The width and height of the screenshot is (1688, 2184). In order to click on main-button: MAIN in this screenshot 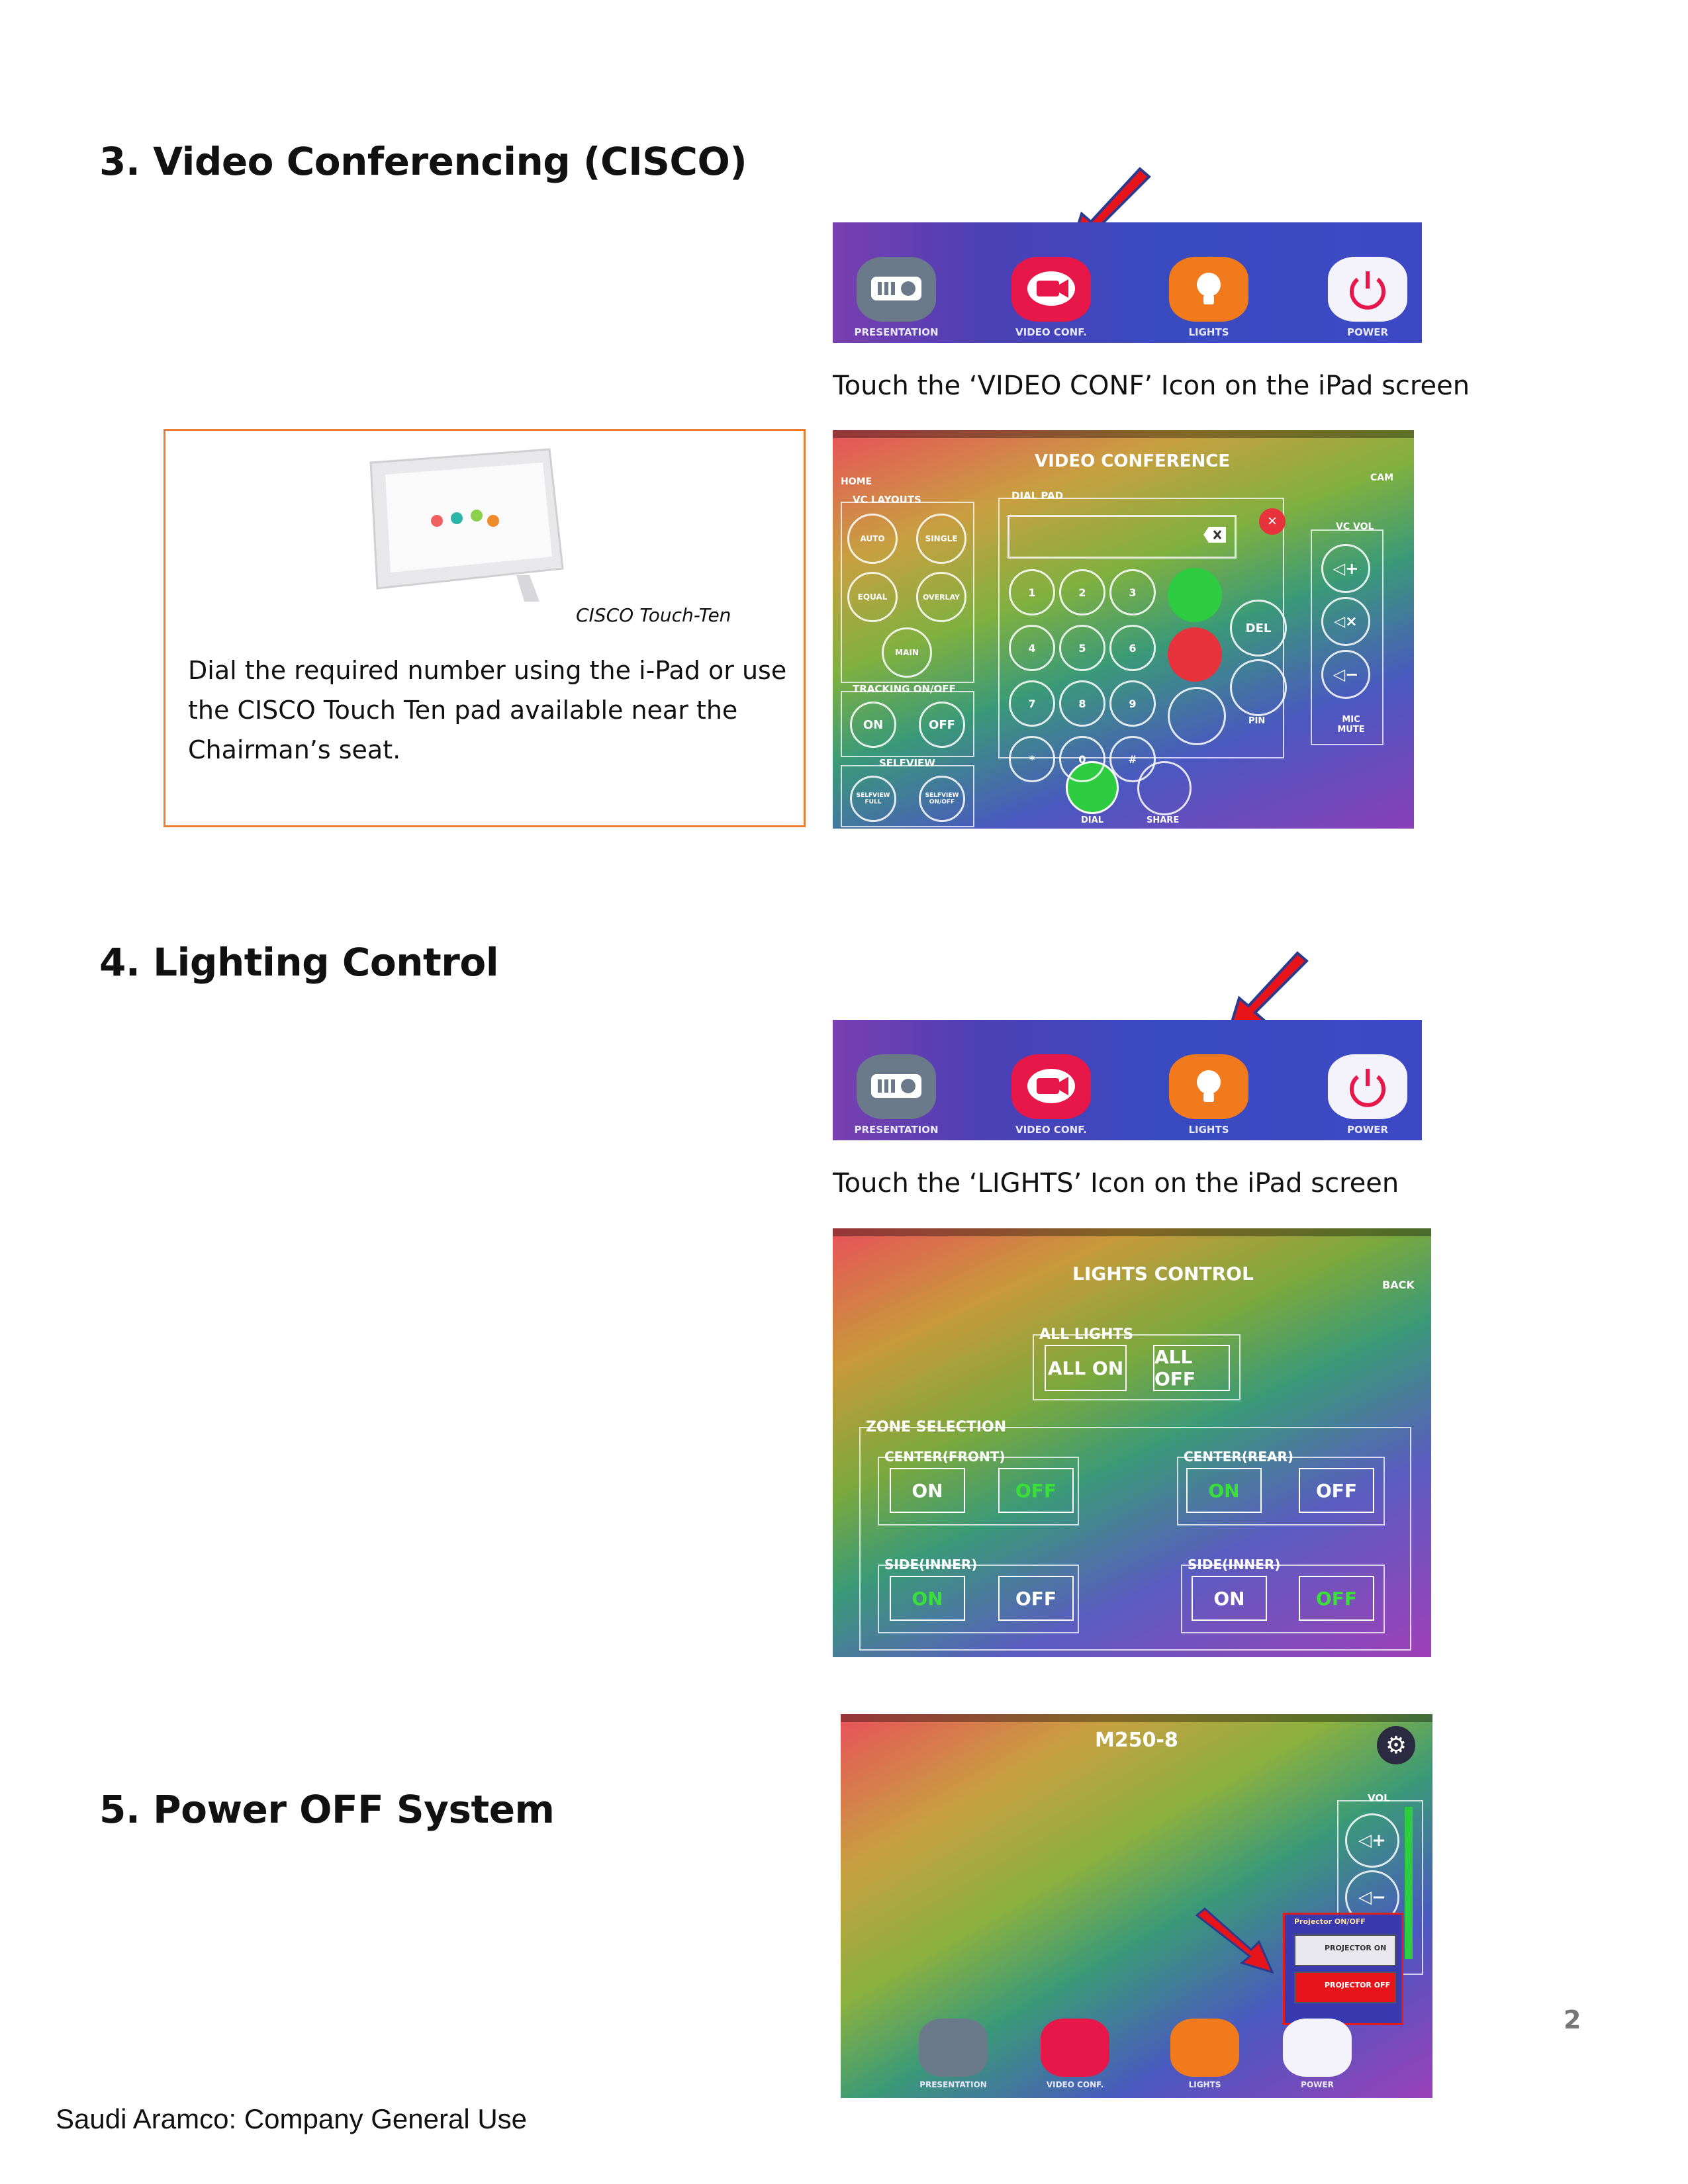, I will do `click(907, 653)`.